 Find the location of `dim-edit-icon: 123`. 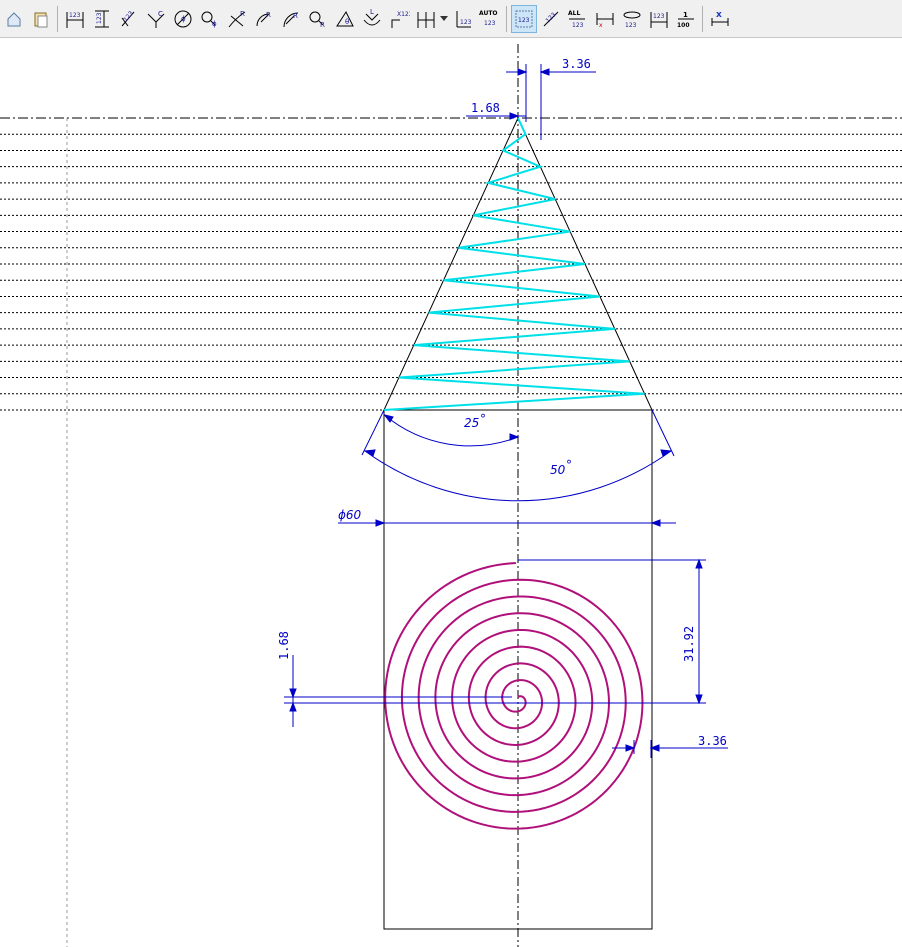

dim-edit-icon: 123 is located at coordinates (524, 19).